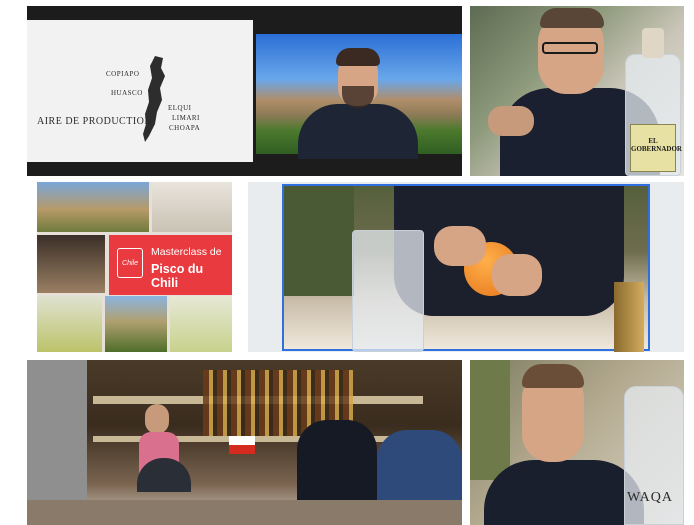  Describe the element at coordinates (650, 497) in the screenshot. I see `bottle-label: WAQA` at that location.